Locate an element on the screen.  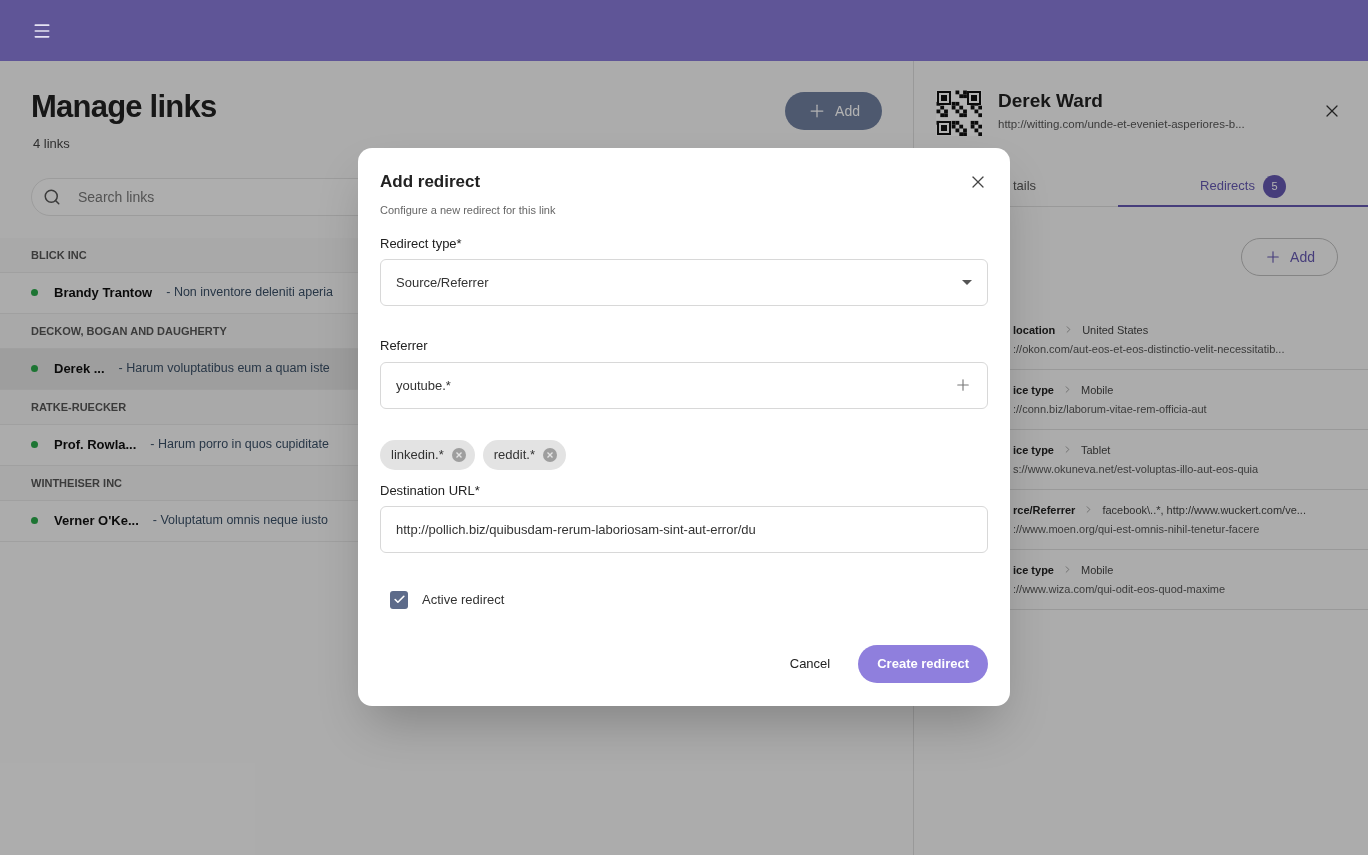
redirect-url: s://www.okuneva.net/est-voluptas-illo-aut-eos-quia is located at coordinates (1136, 469).